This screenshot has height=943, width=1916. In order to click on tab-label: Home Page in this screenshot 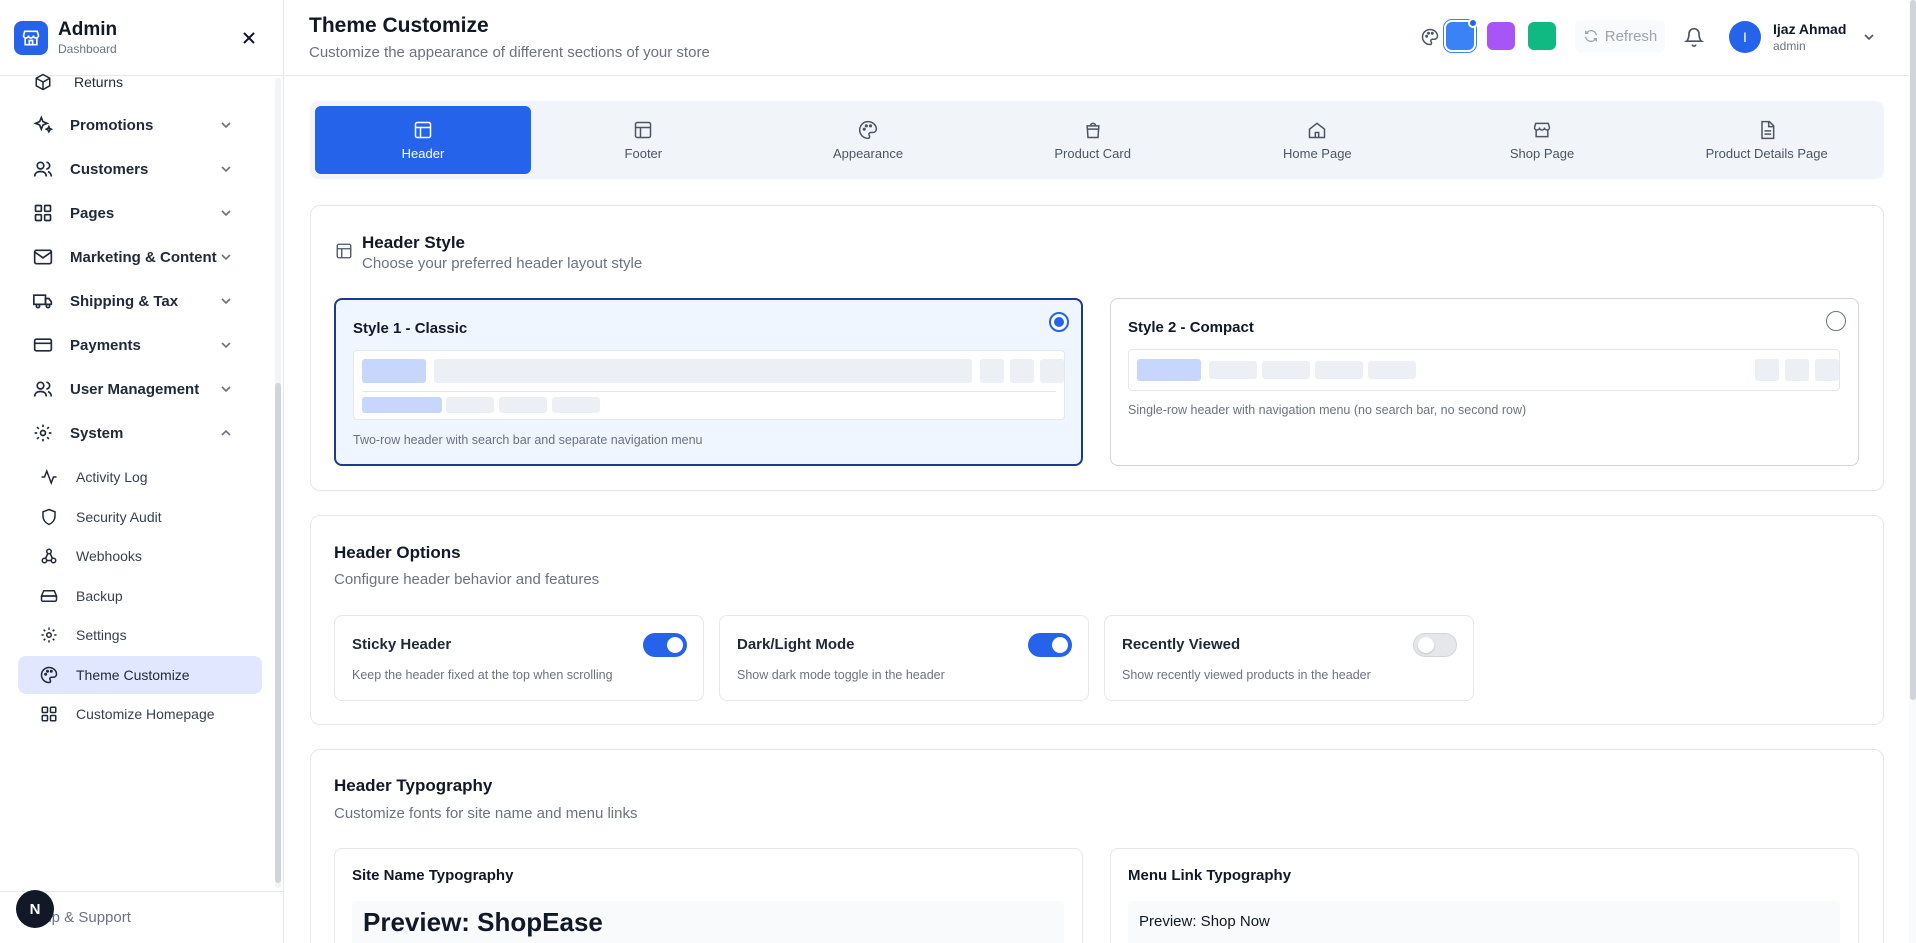, I will do `click(1317, 153)`.